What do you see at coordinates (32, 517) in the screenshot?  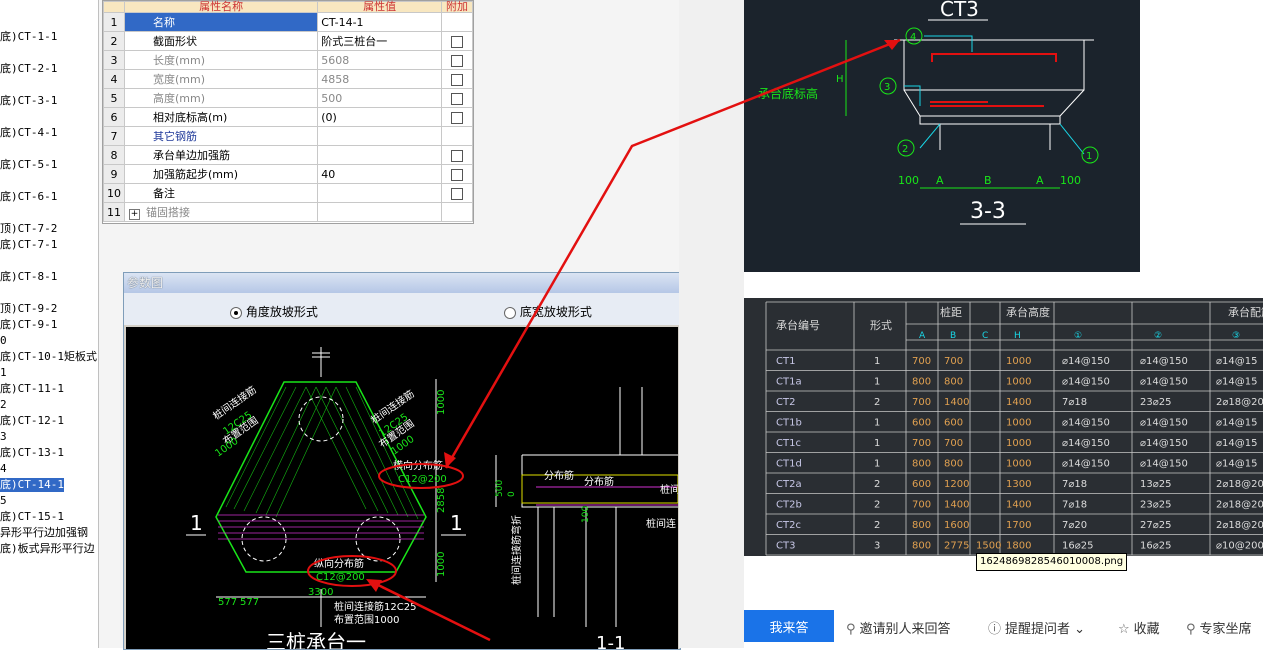 I see `tree-item: 底)CT-15-1` at bounding box center [32, 517].